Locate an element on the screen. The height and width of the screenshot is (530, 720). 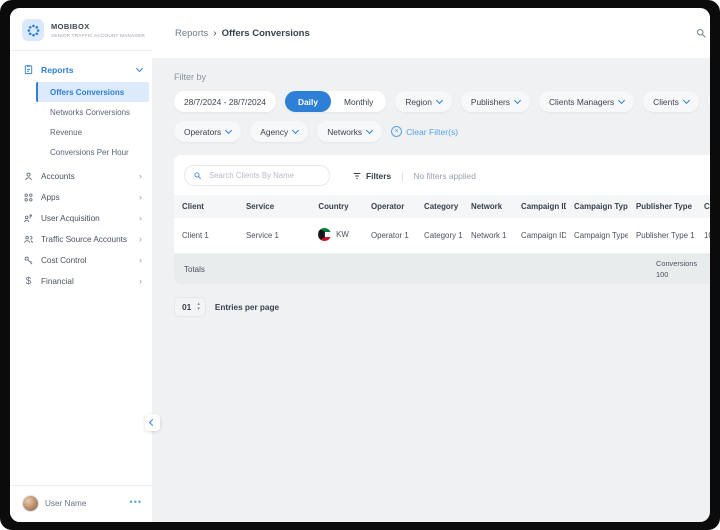
sidebar-item-networks-conversions: Networks Conversions is located at coordinates (92, 112).